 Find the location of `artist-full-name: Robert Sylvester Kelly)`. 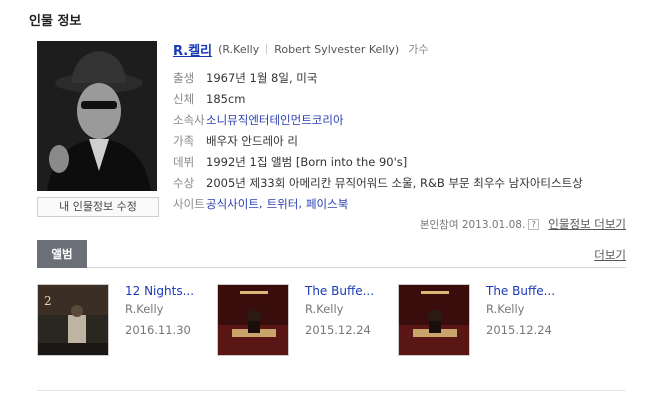

artist-full-name: Robert Sylvester Kelly) is located at coordinates (337, 49).